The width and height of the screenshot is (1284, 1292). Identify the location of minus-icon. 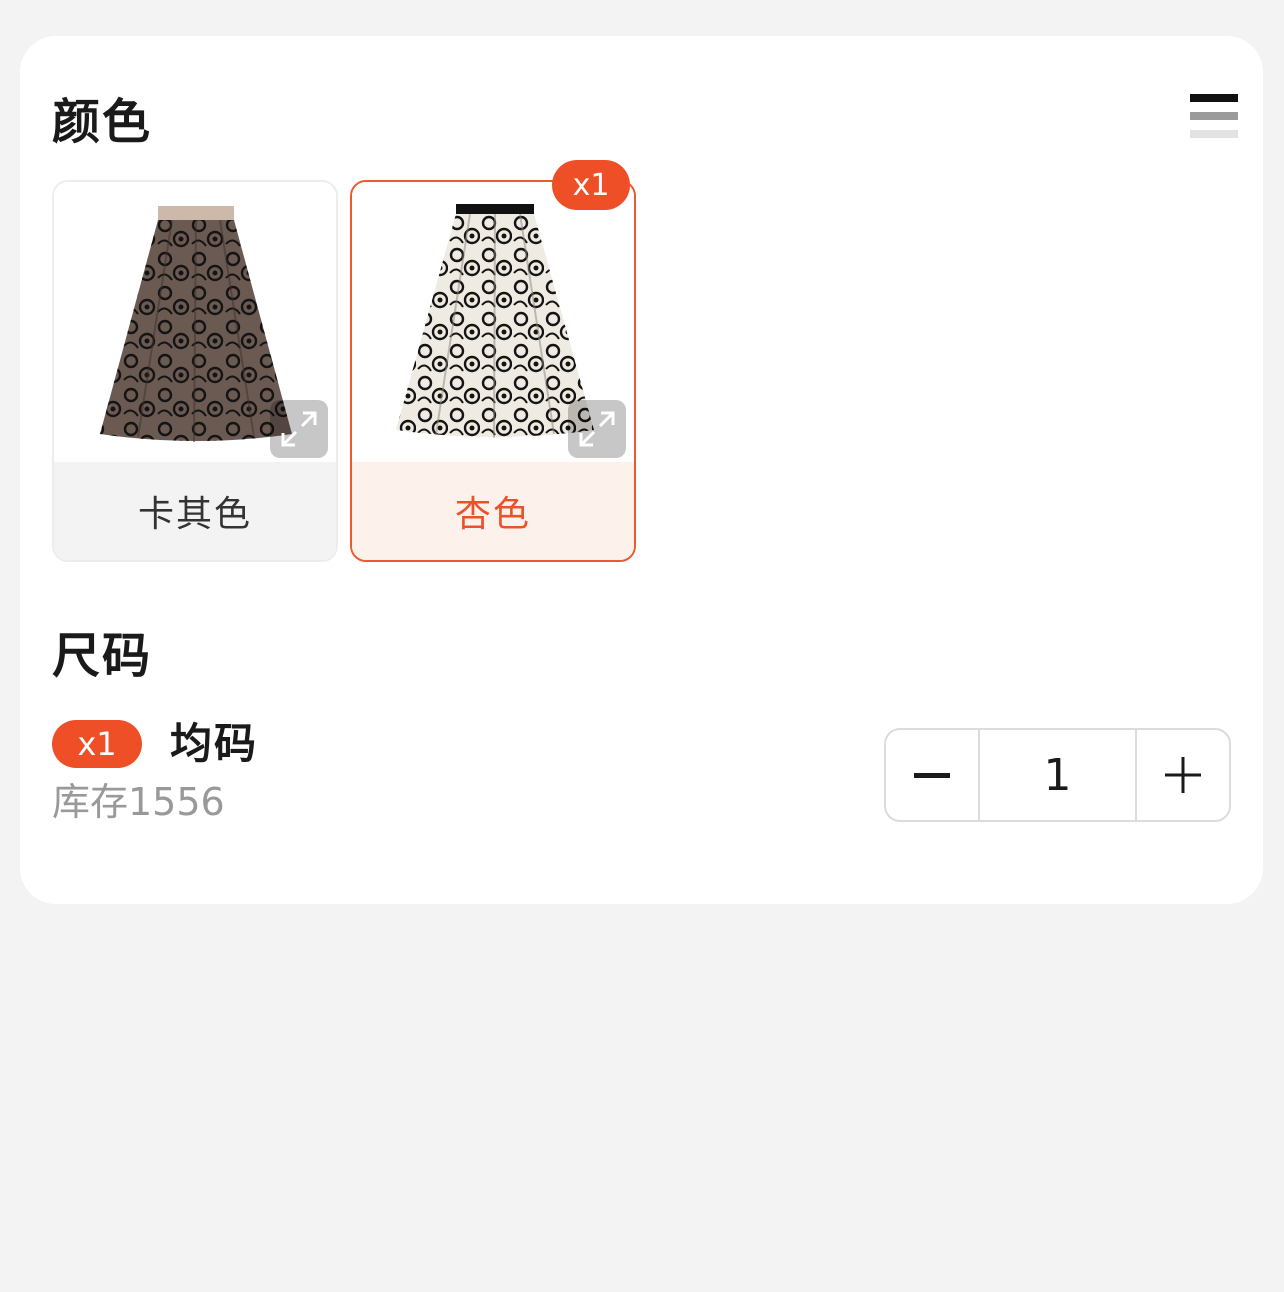
(932, 775).